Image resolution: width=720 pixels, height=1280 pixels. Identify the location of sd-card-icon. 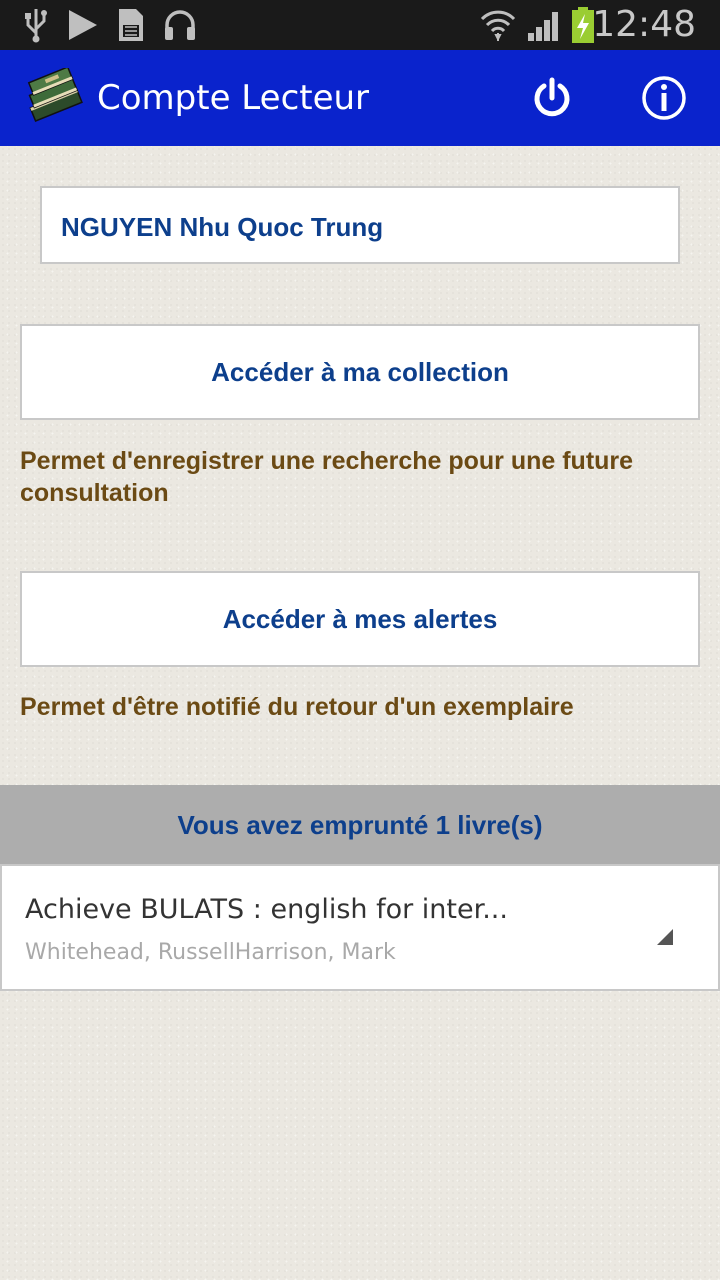
(131, 25).